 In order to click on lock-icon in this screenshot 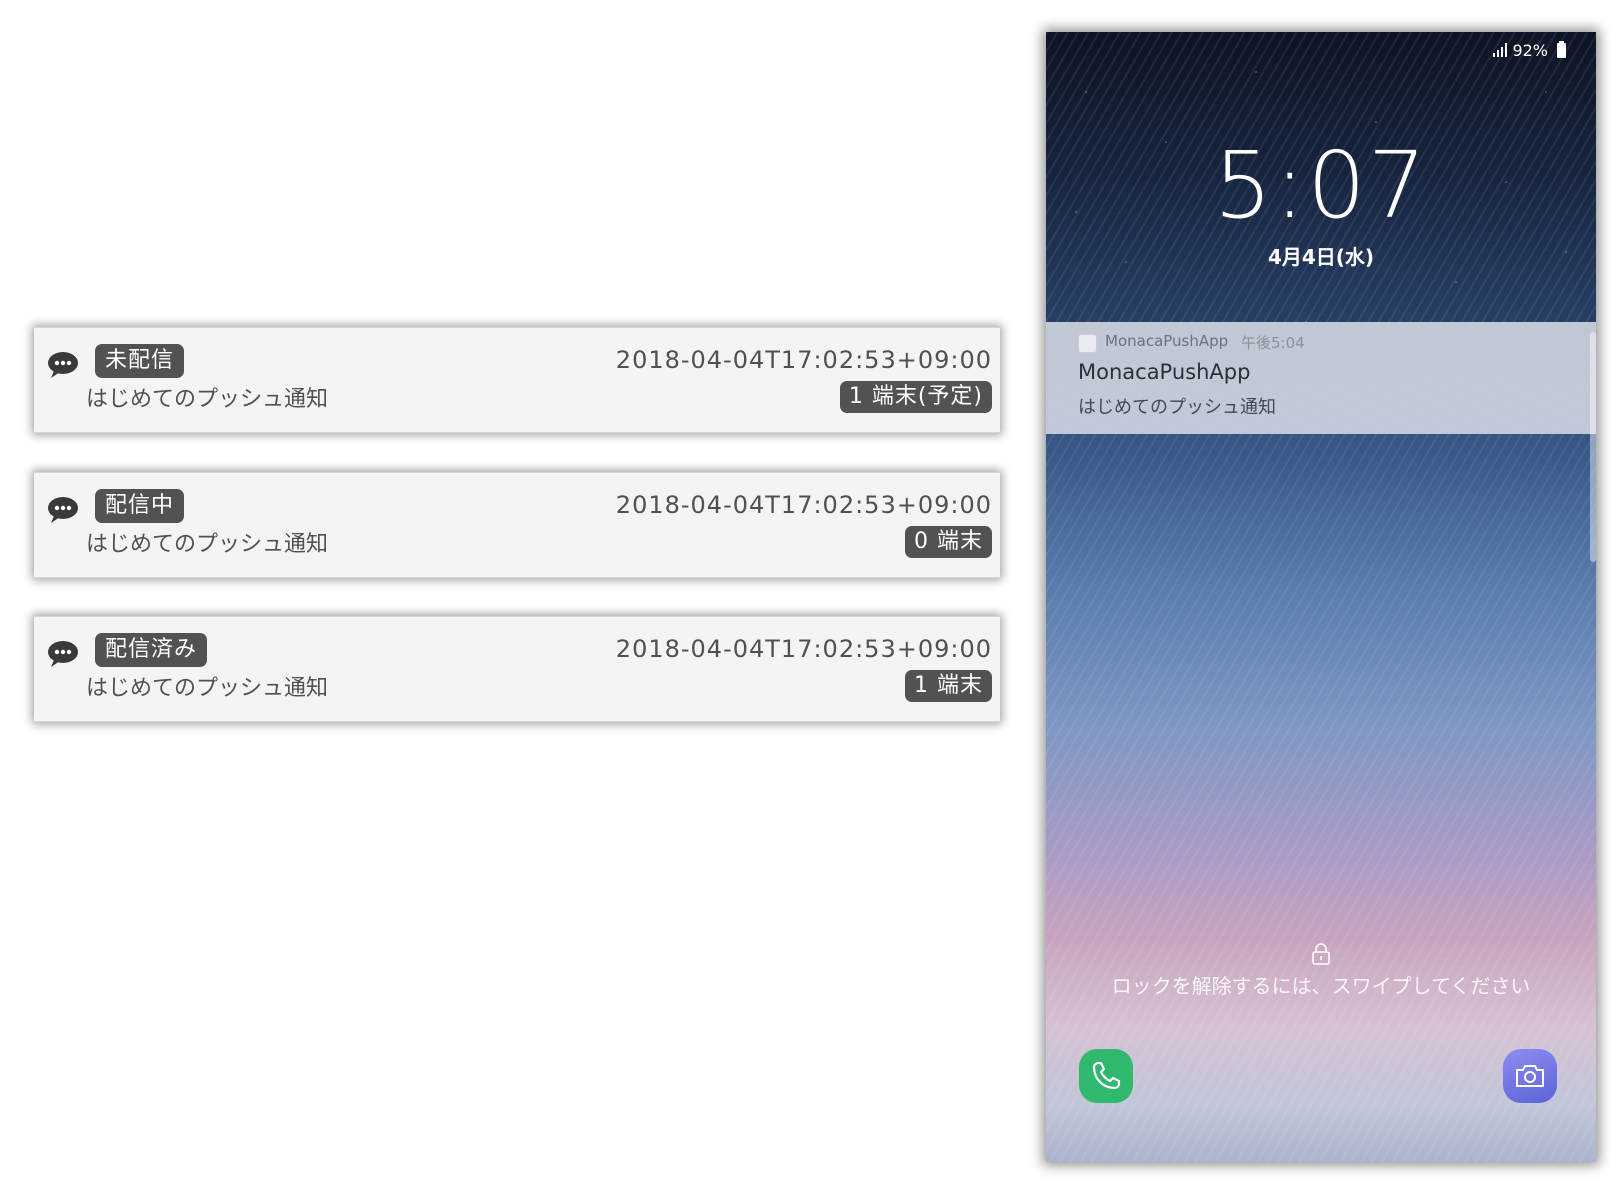, I will do `click(1321, 954)`.